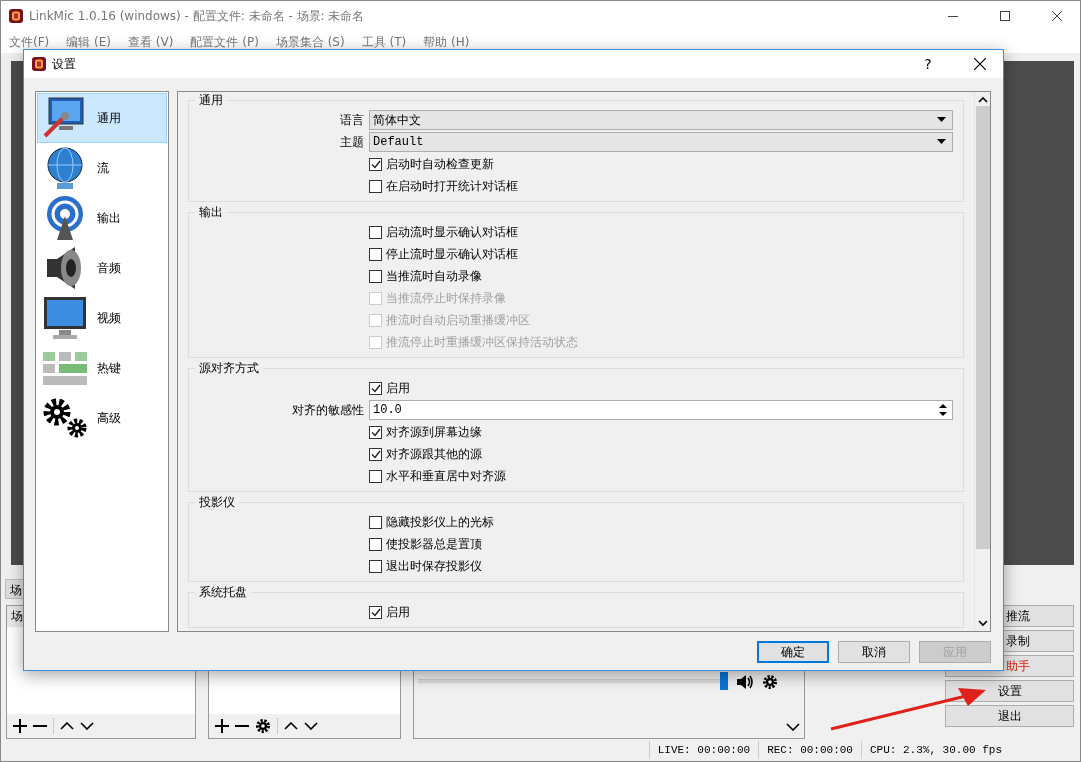 The image size is (1081, 762). What do you see at coordinates (661, 522) in the screenshot?
I see `checkbox-option: 隐藏投影仪上的光标` at bounding box center [661, 522].